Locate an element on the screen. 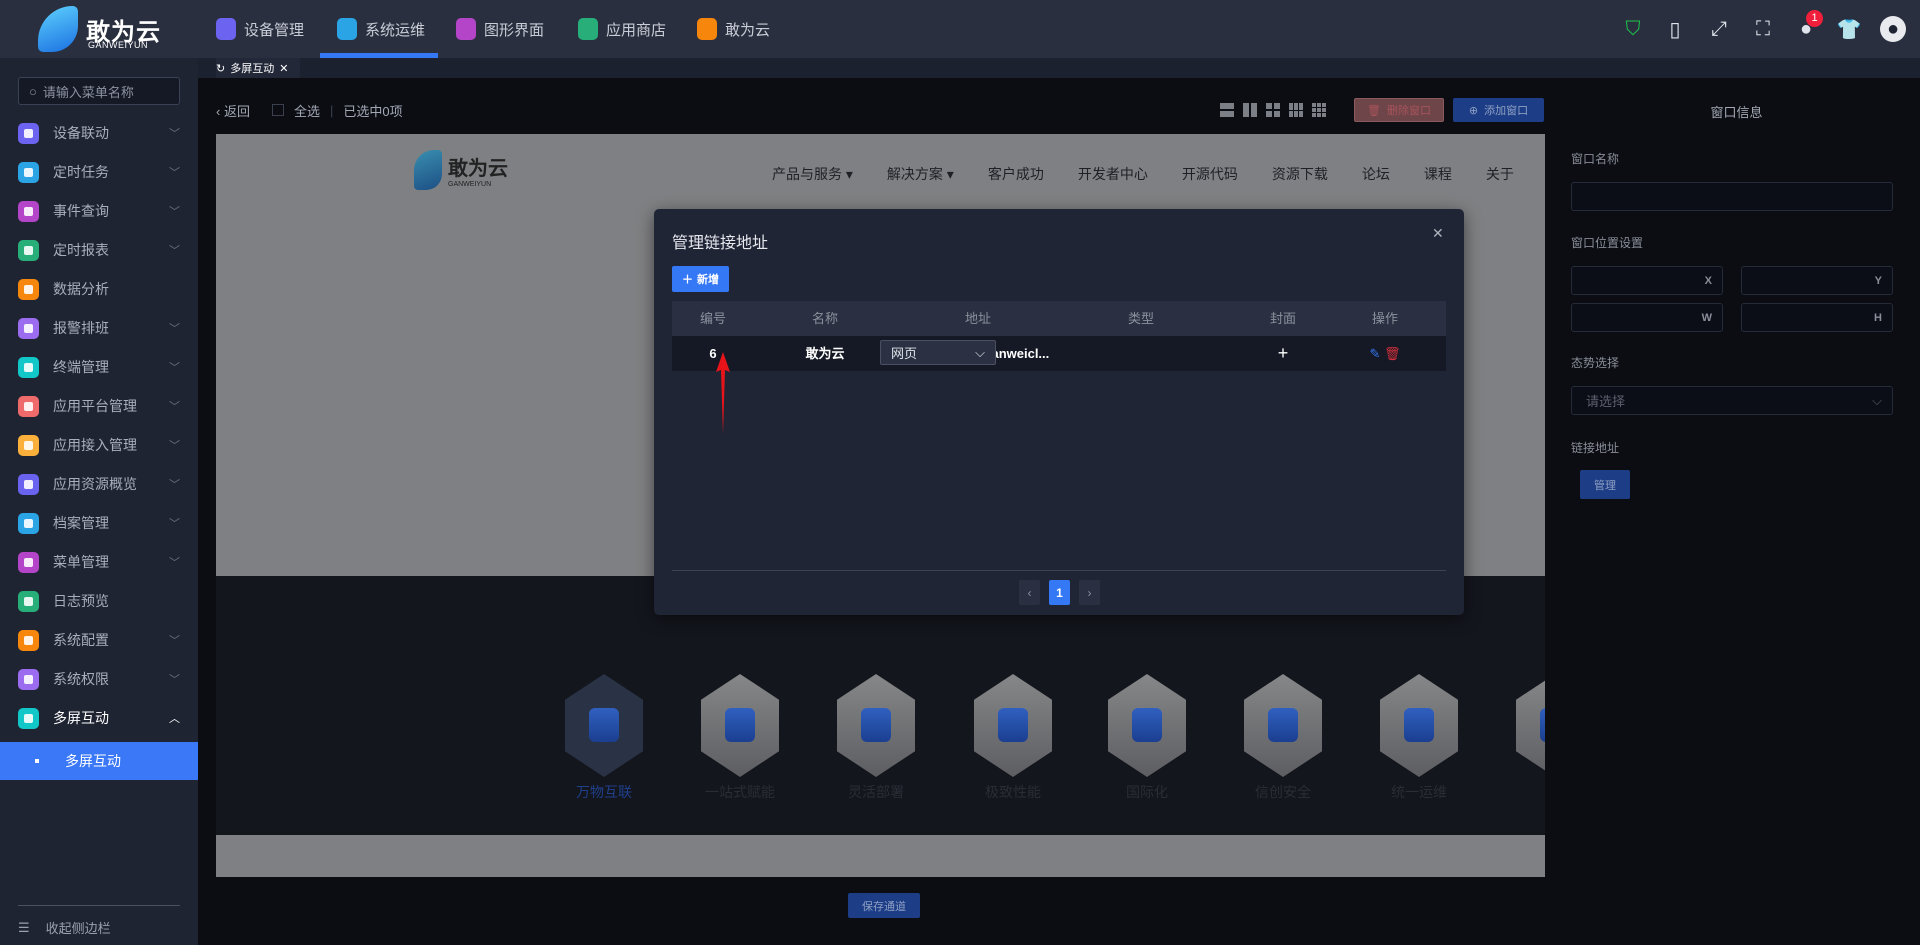  phone-icon: ▯ is located at coordinates (1675, 29).